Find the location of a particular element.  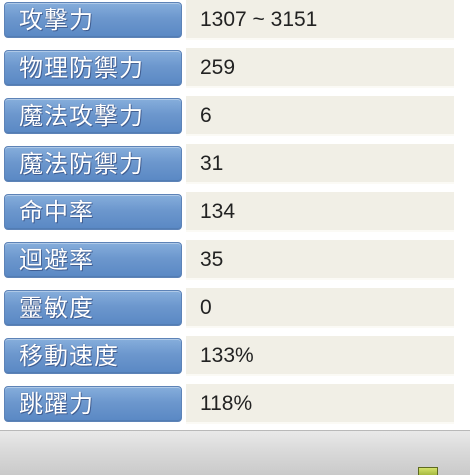

stat-row-attack: 攻撃力 1307 ~ 3151 is located at coordinates (230, 20).